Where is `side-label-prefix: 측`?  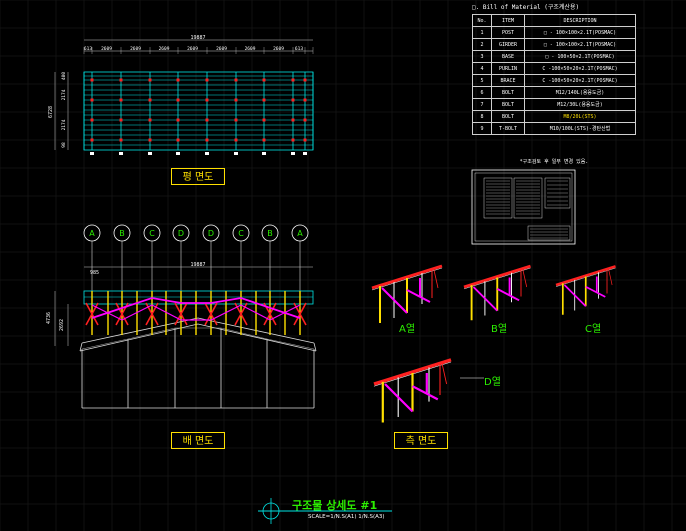
side-label-prefix: 측 is located at coordinates (410, 441).